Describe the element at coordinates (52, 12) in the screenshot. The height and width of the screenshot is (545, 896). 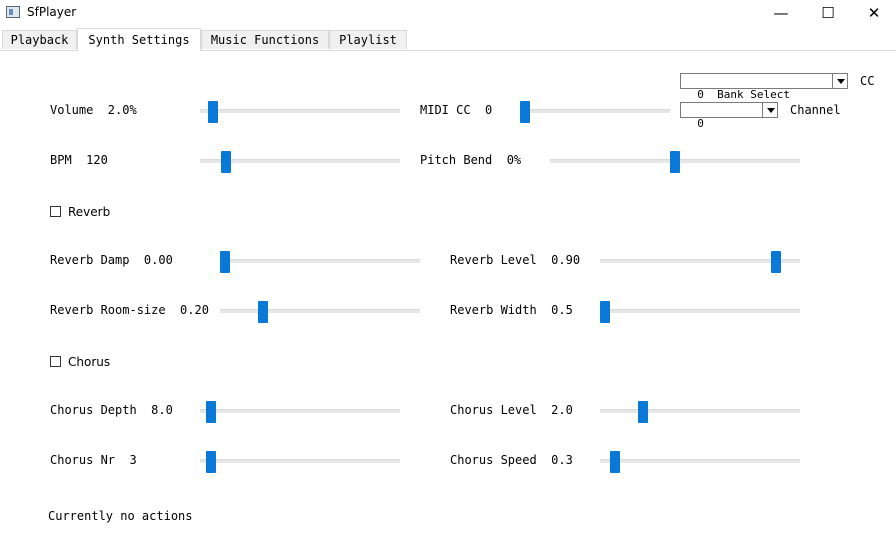
I see `window-title: SfPlayer` at that location.